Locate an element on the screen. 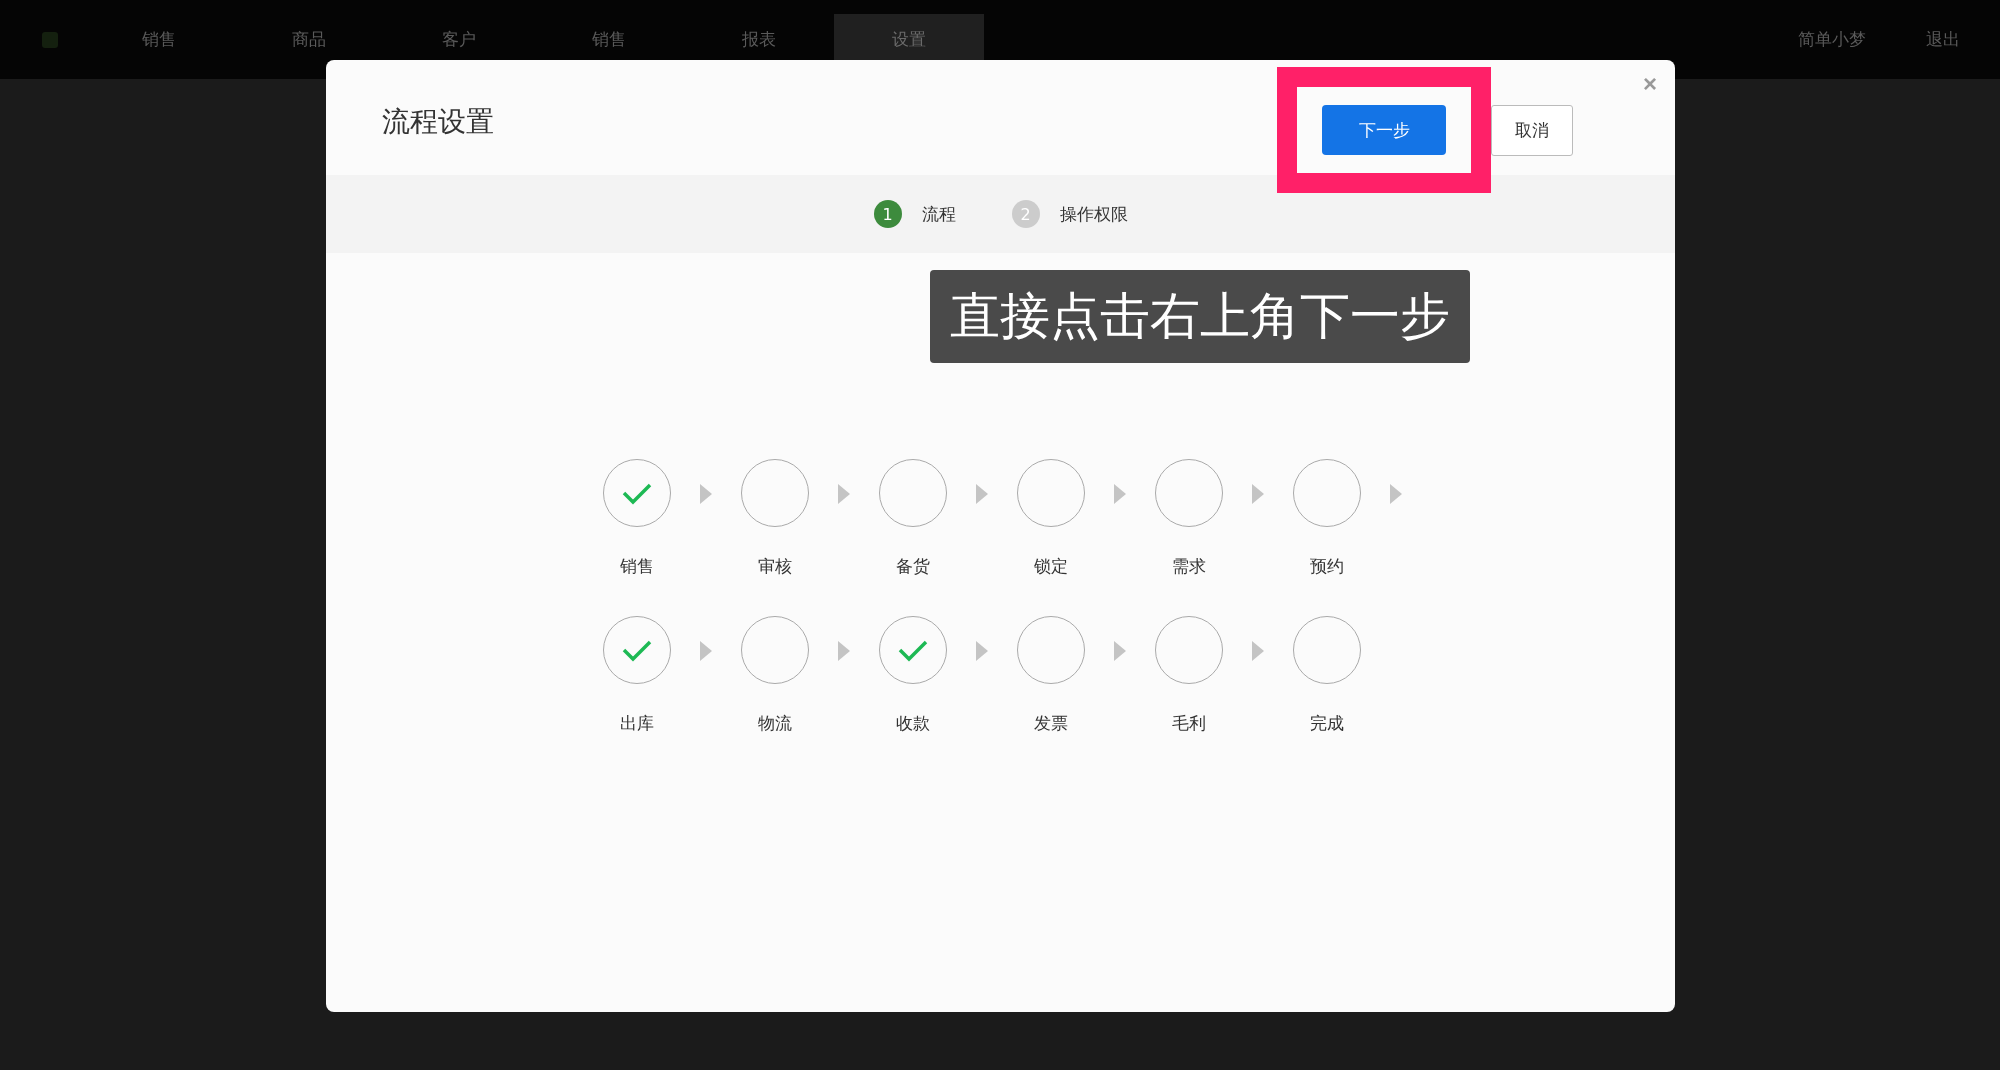 This screenshot has width=2000, height=1070. logo-icon is located at coordinates (50, 39).